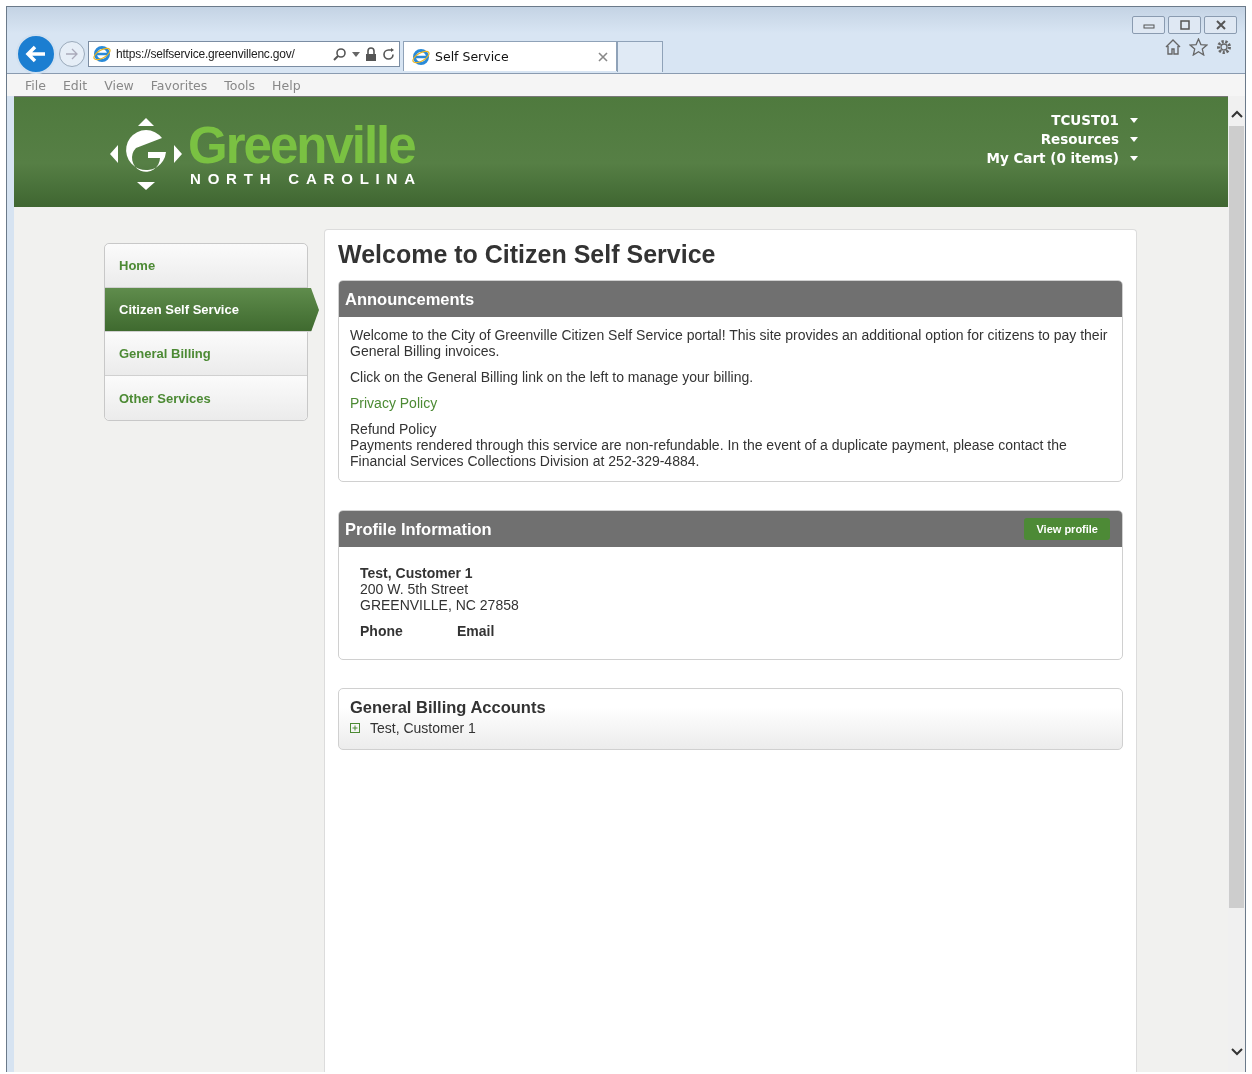 The image size is (1252, 1074). Describe the element at coordinates (206, 354) in the screenshot. I see `nav-item: General Billing` at that location.